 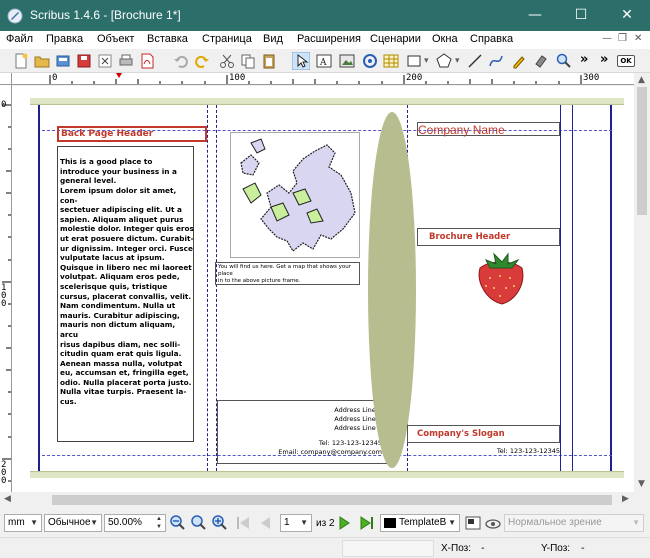 What do you see at coordinates (273, 39) in the screenshot?
I see `menu-view: Вид` at bounding box center [273, 39].